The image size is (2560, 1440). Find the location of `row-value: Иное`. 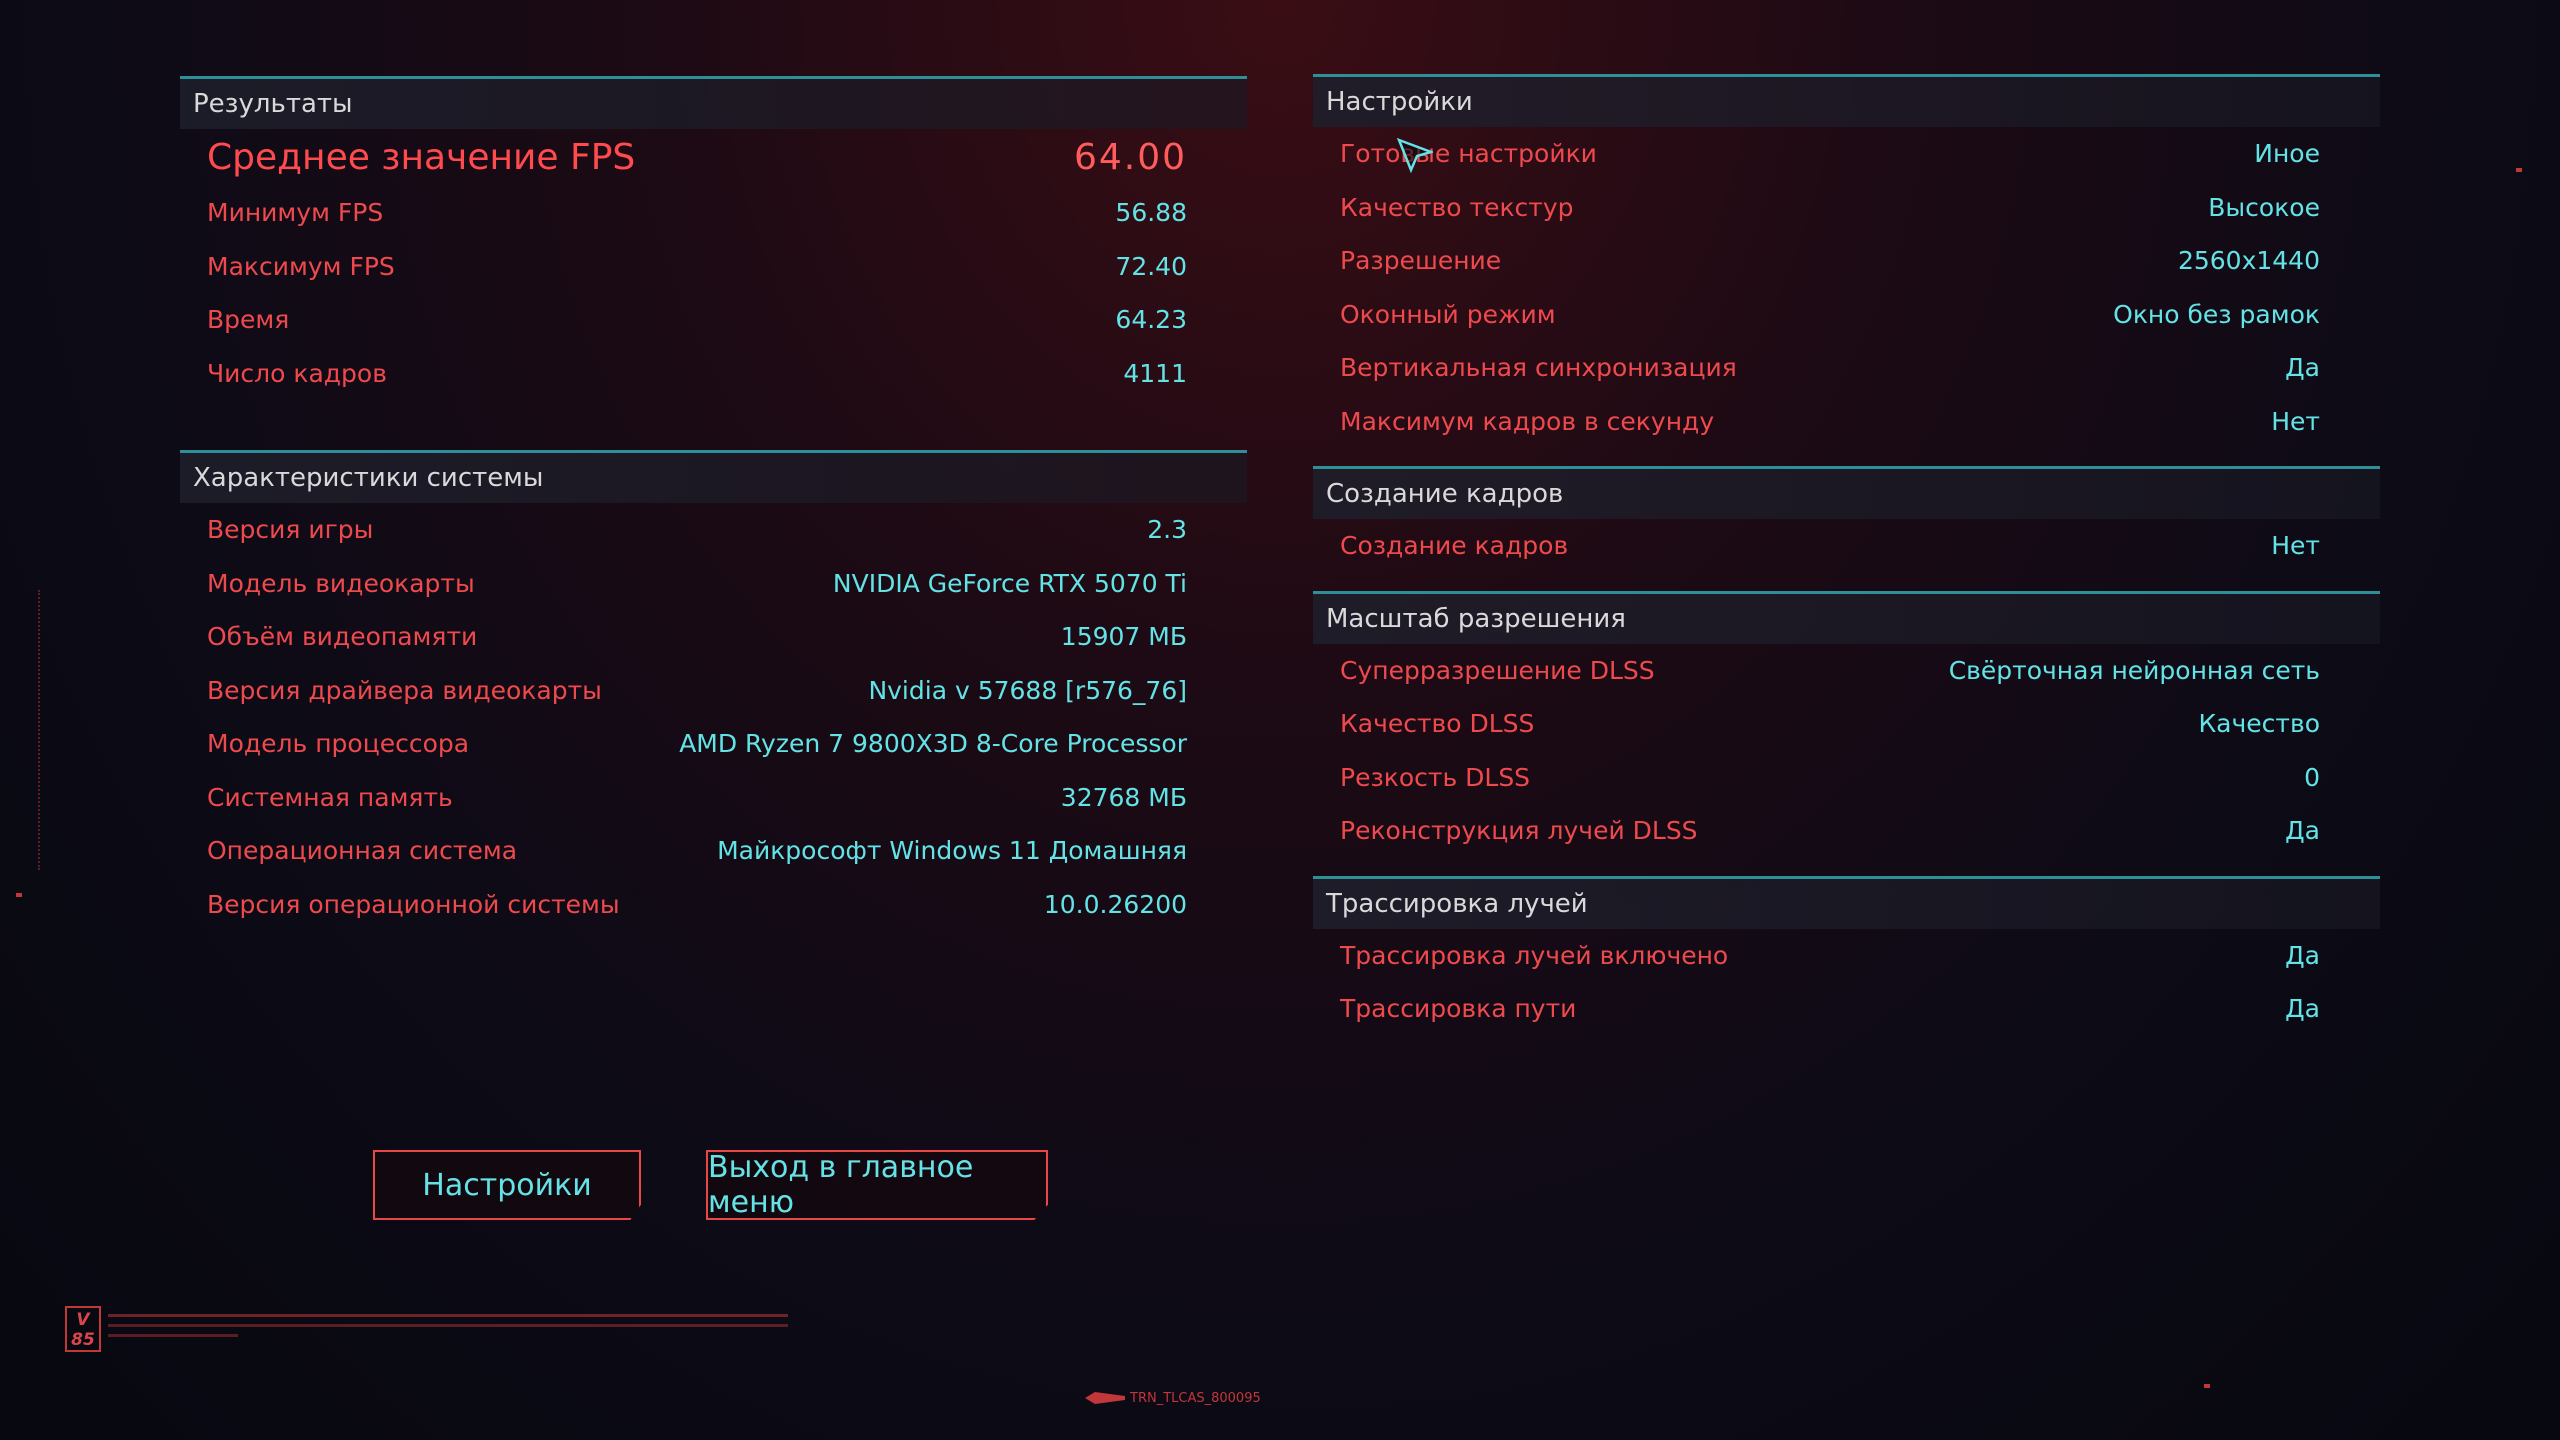

row-value: Иное is located at coordinates (2287, 154).